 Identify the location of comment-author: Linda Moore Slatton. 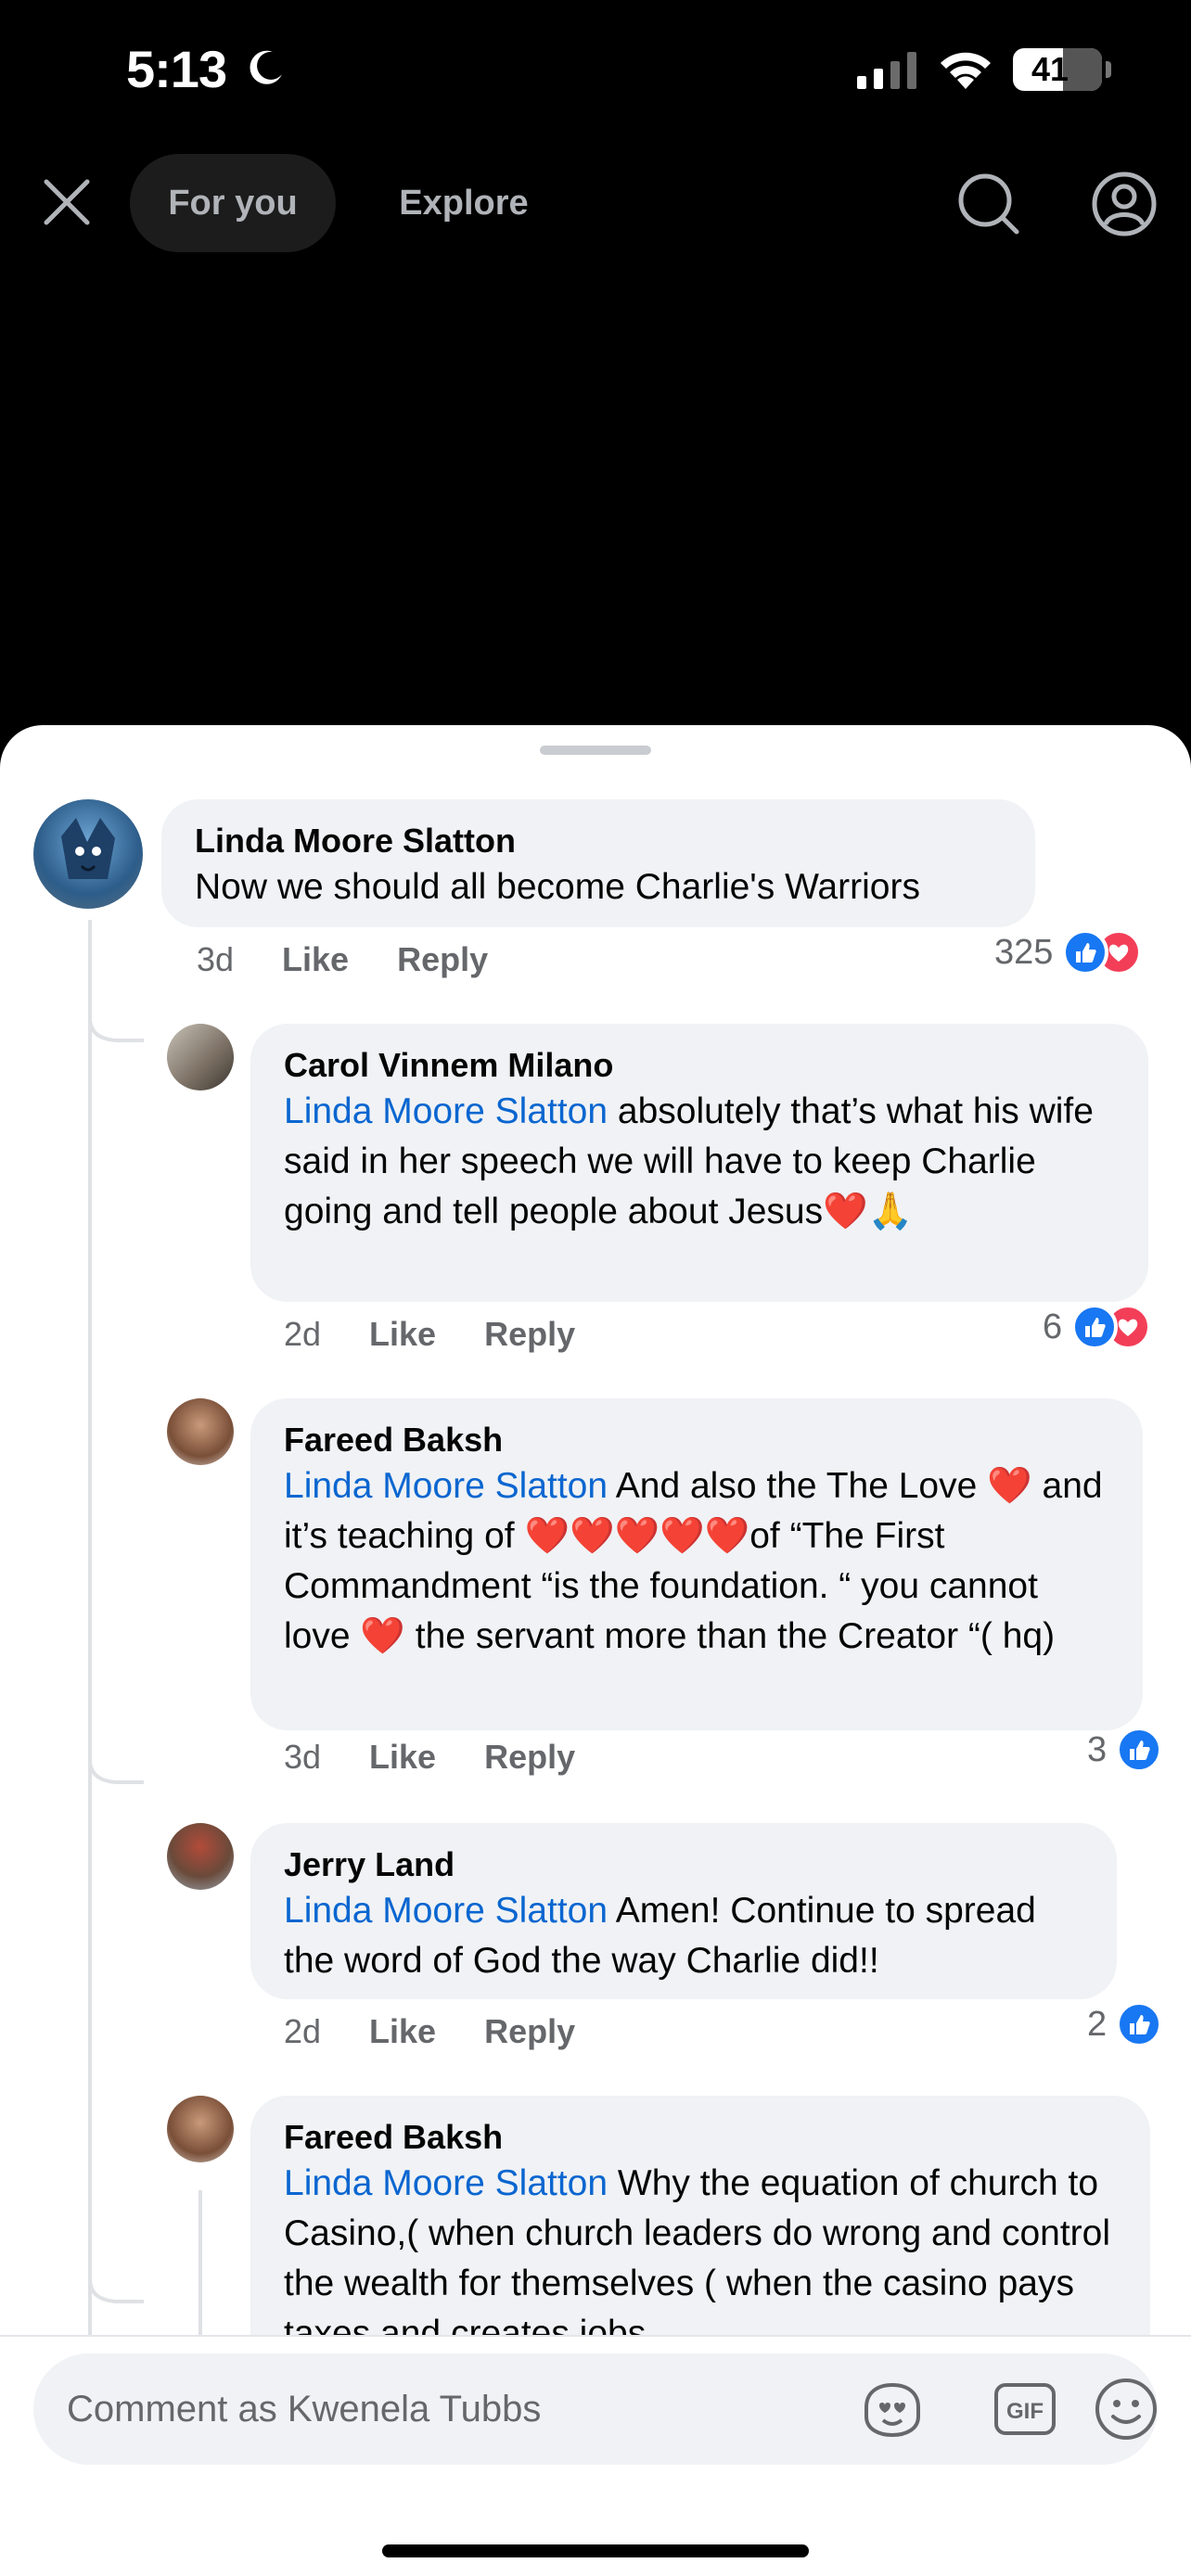
(598, 841).